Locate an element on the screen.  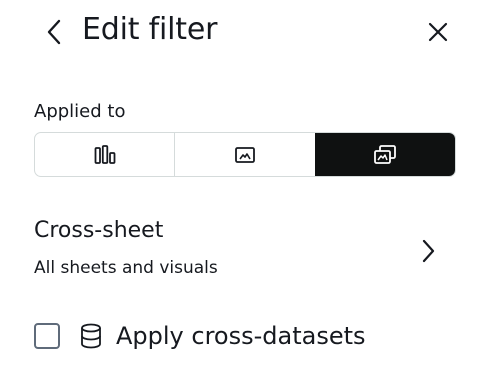
multiple-visuals-icon is located at coordinates (385, 154).